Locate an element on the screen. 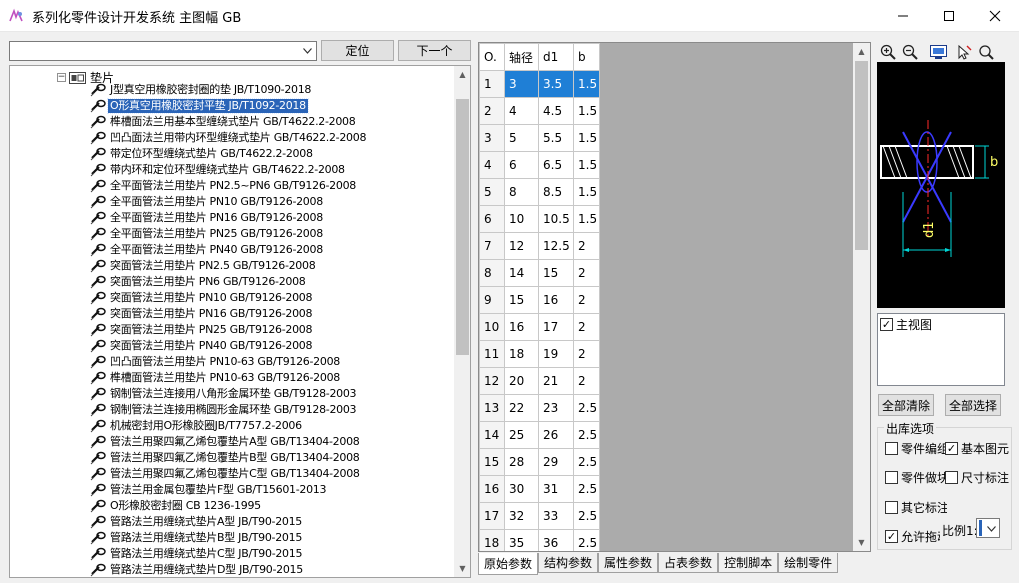  tab: 结构参数 is located at coordinates (568, 563).